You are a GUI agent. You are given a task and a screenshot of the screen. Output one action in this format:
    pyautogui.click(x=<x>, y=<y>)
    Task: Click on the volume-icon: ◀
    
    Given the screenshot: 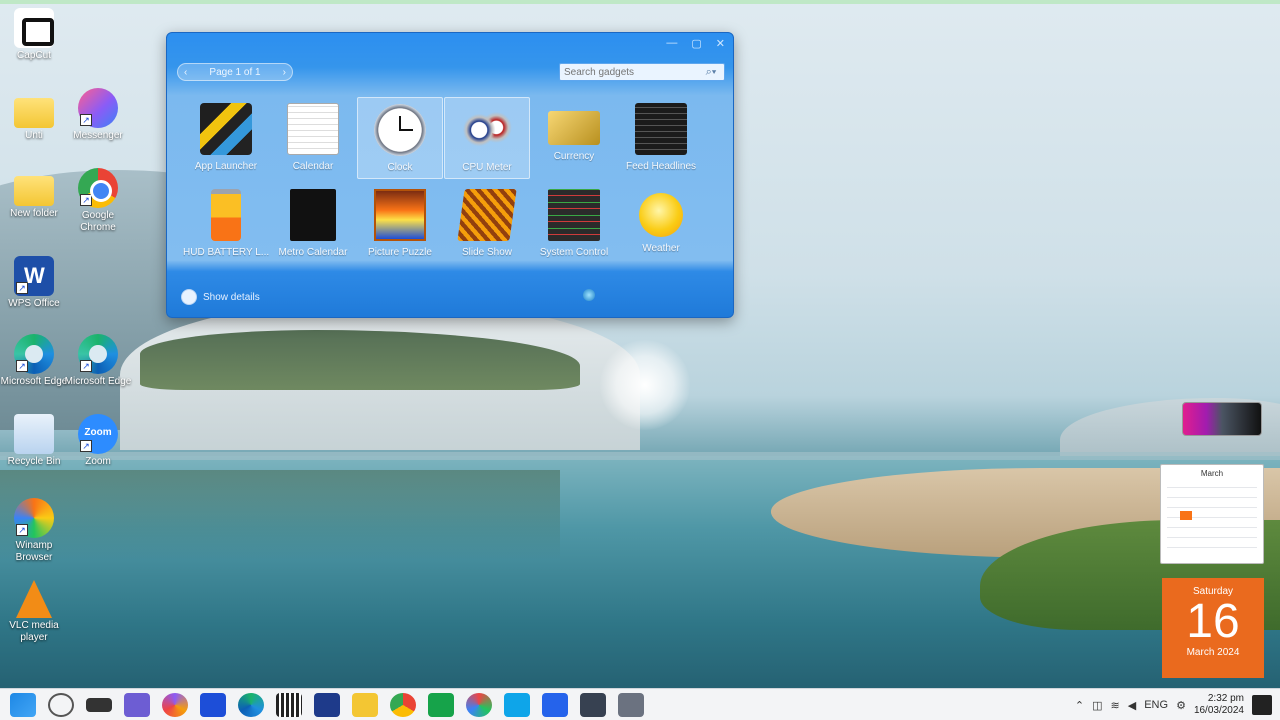 What is the action you would take?
    pyautogui.click(x=1132, y=705)
    